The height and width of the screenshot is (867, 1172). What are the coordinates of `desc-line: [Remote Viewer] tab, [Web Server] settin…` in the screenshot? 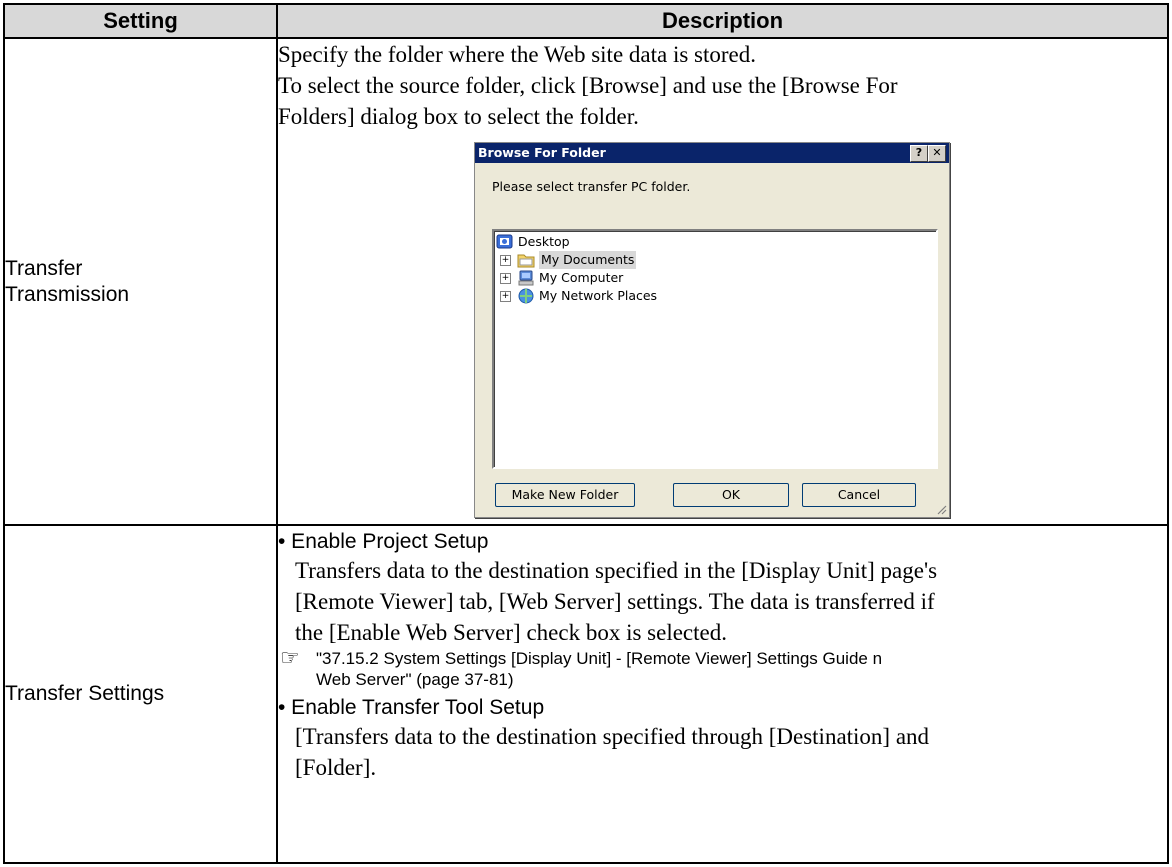 It's located at (615, 601).